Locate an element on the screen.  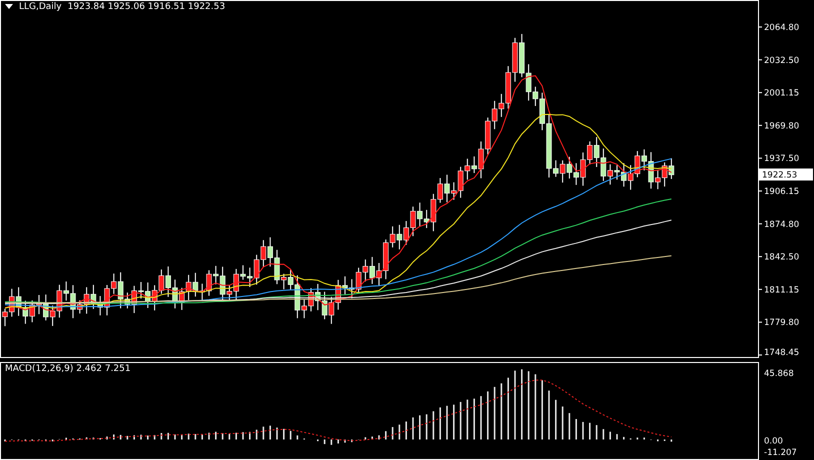
macd-tick-label: -11.207 is located at coordinates (780, 453).